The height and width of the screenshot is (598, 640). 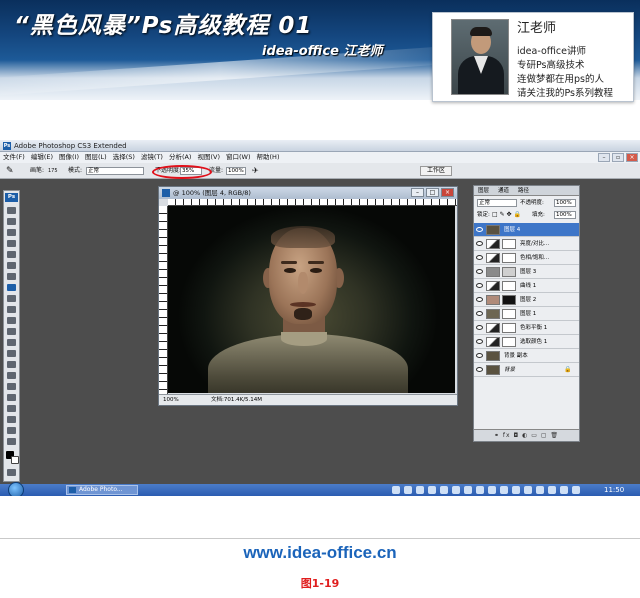 What do you see at coordinates (526, 328) in the screenshot?
I see `layer-row: 色彩平衡 1` at bounding box center [526, 328].